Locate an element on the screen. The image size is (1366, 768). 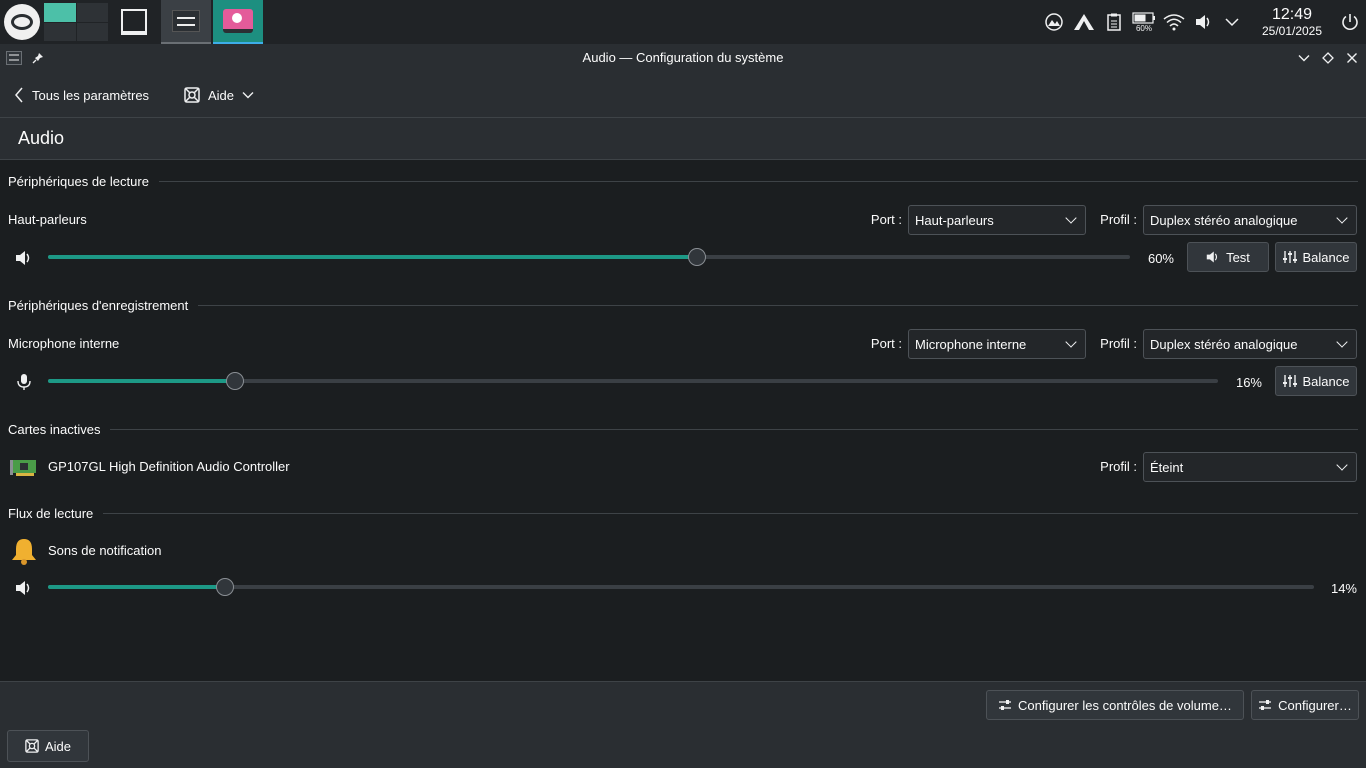
digital-clock: 12:49 25/01/2025 is located at coordinates (1292, 22).